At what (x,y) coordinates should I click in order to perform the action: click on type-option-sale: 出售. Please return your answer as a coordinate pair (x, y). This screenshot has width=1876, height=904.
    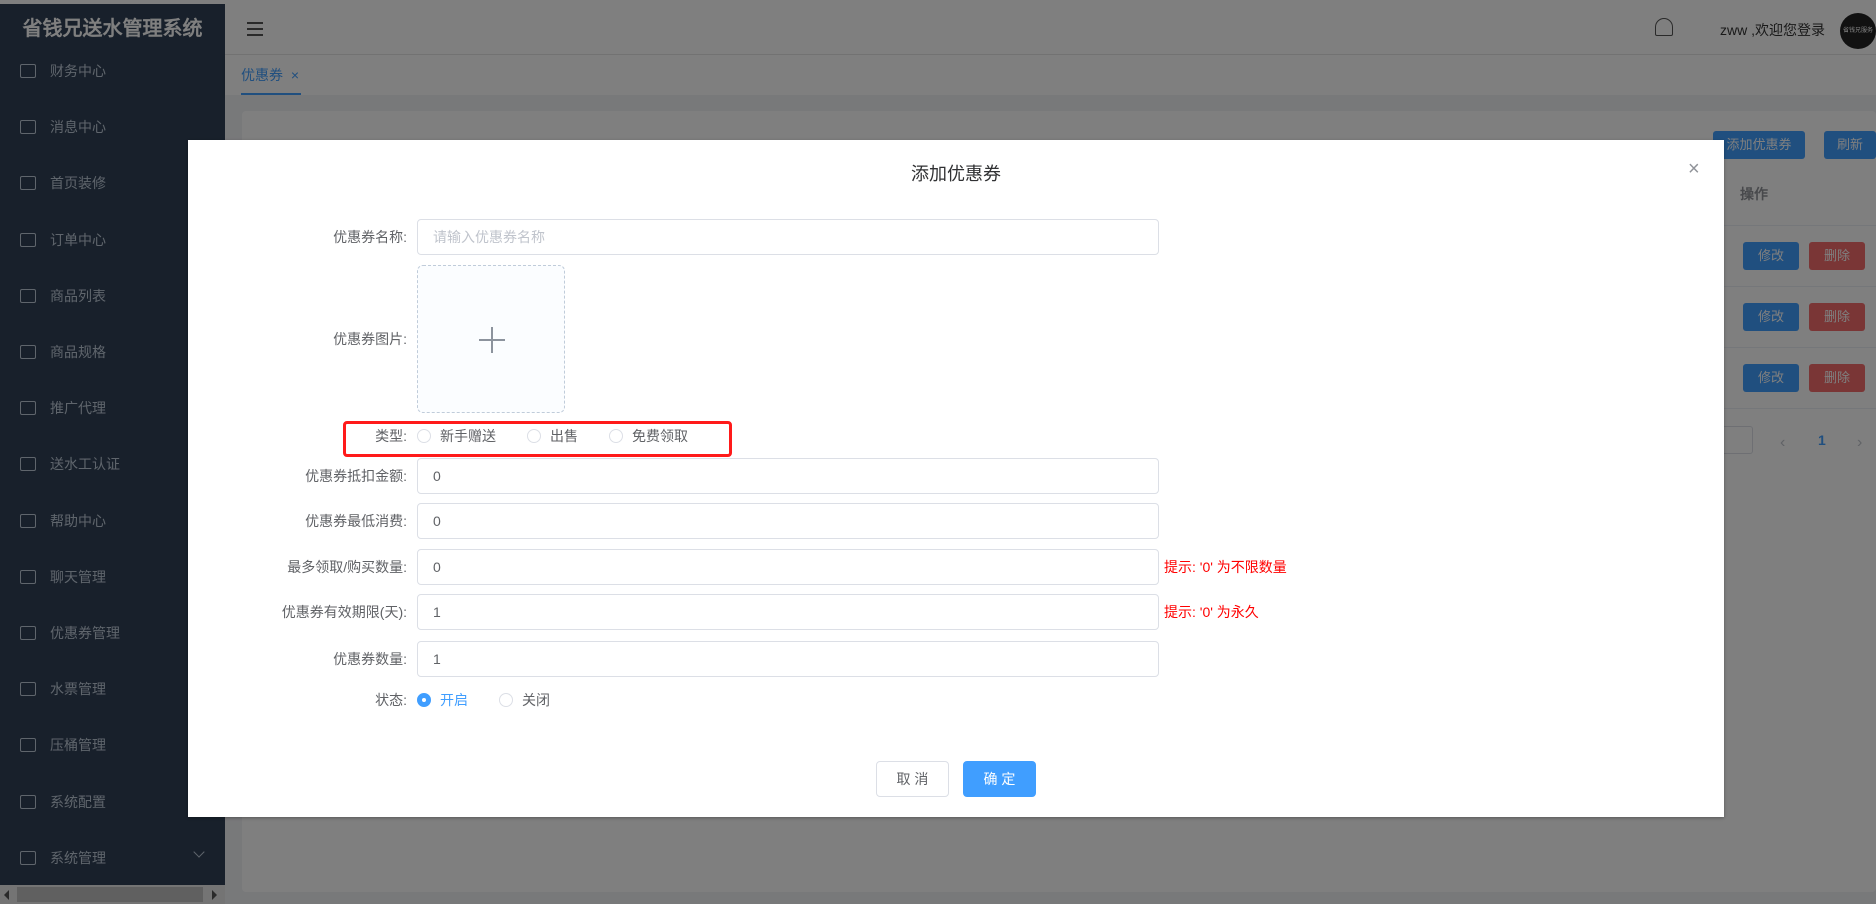
    Looking at the image, I should click on (564, 436).